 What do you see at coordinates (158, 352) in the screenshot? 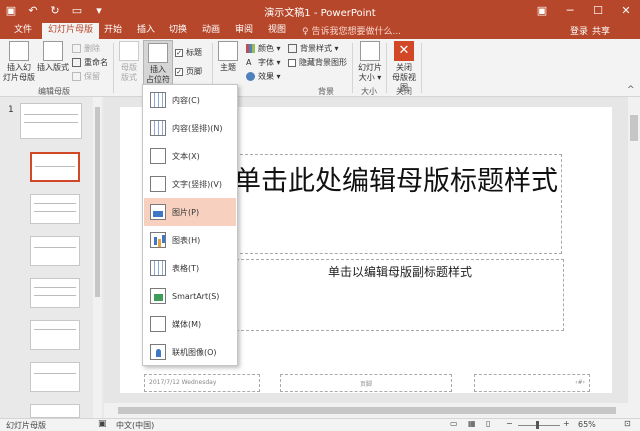
I see `online-image-placeholder-icon` at bounding box center [158, 352].